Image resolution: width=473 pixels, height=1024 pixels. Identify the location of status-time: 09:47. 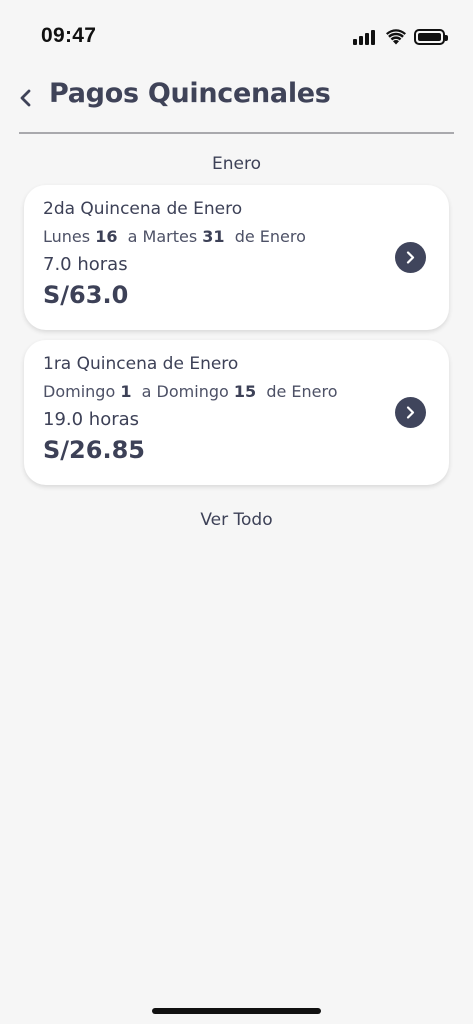
(69, 35).